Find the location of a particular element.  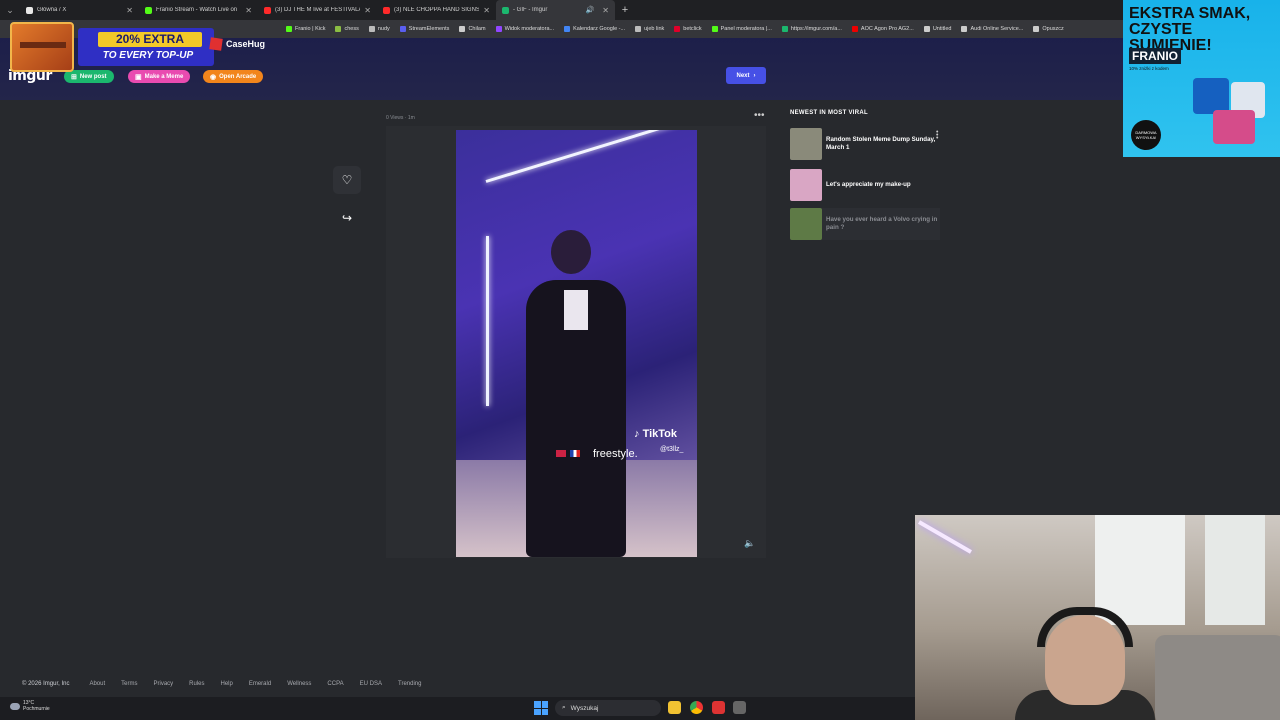

youtube-favicon-icon is located at coordinates (267, 10).